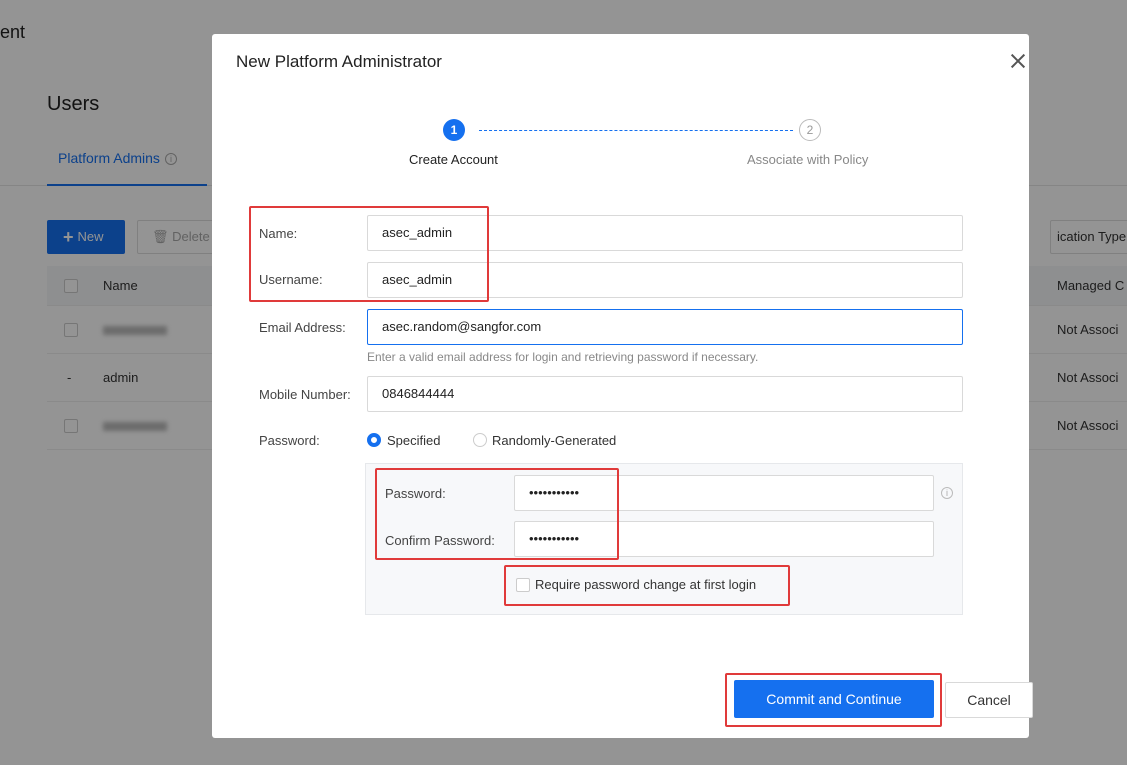 The image size is (1127, 765). I want to click on highlight-passwords, so click(497, 514).